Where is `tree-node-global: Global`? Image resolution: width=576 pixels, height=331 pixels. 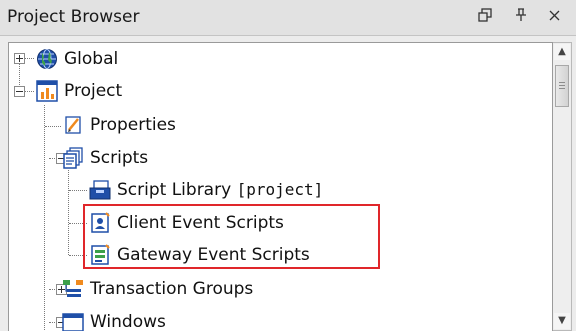 tree-node-global: Global is located at coordinates (136, 59).